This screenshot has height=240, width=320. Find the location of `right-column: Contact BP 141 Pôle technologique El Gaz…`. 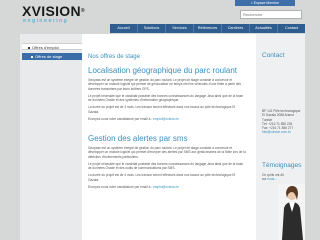

right-column: Contact BP 141 Pôle technologique El Gaz… is located at coordinates (280, 137).